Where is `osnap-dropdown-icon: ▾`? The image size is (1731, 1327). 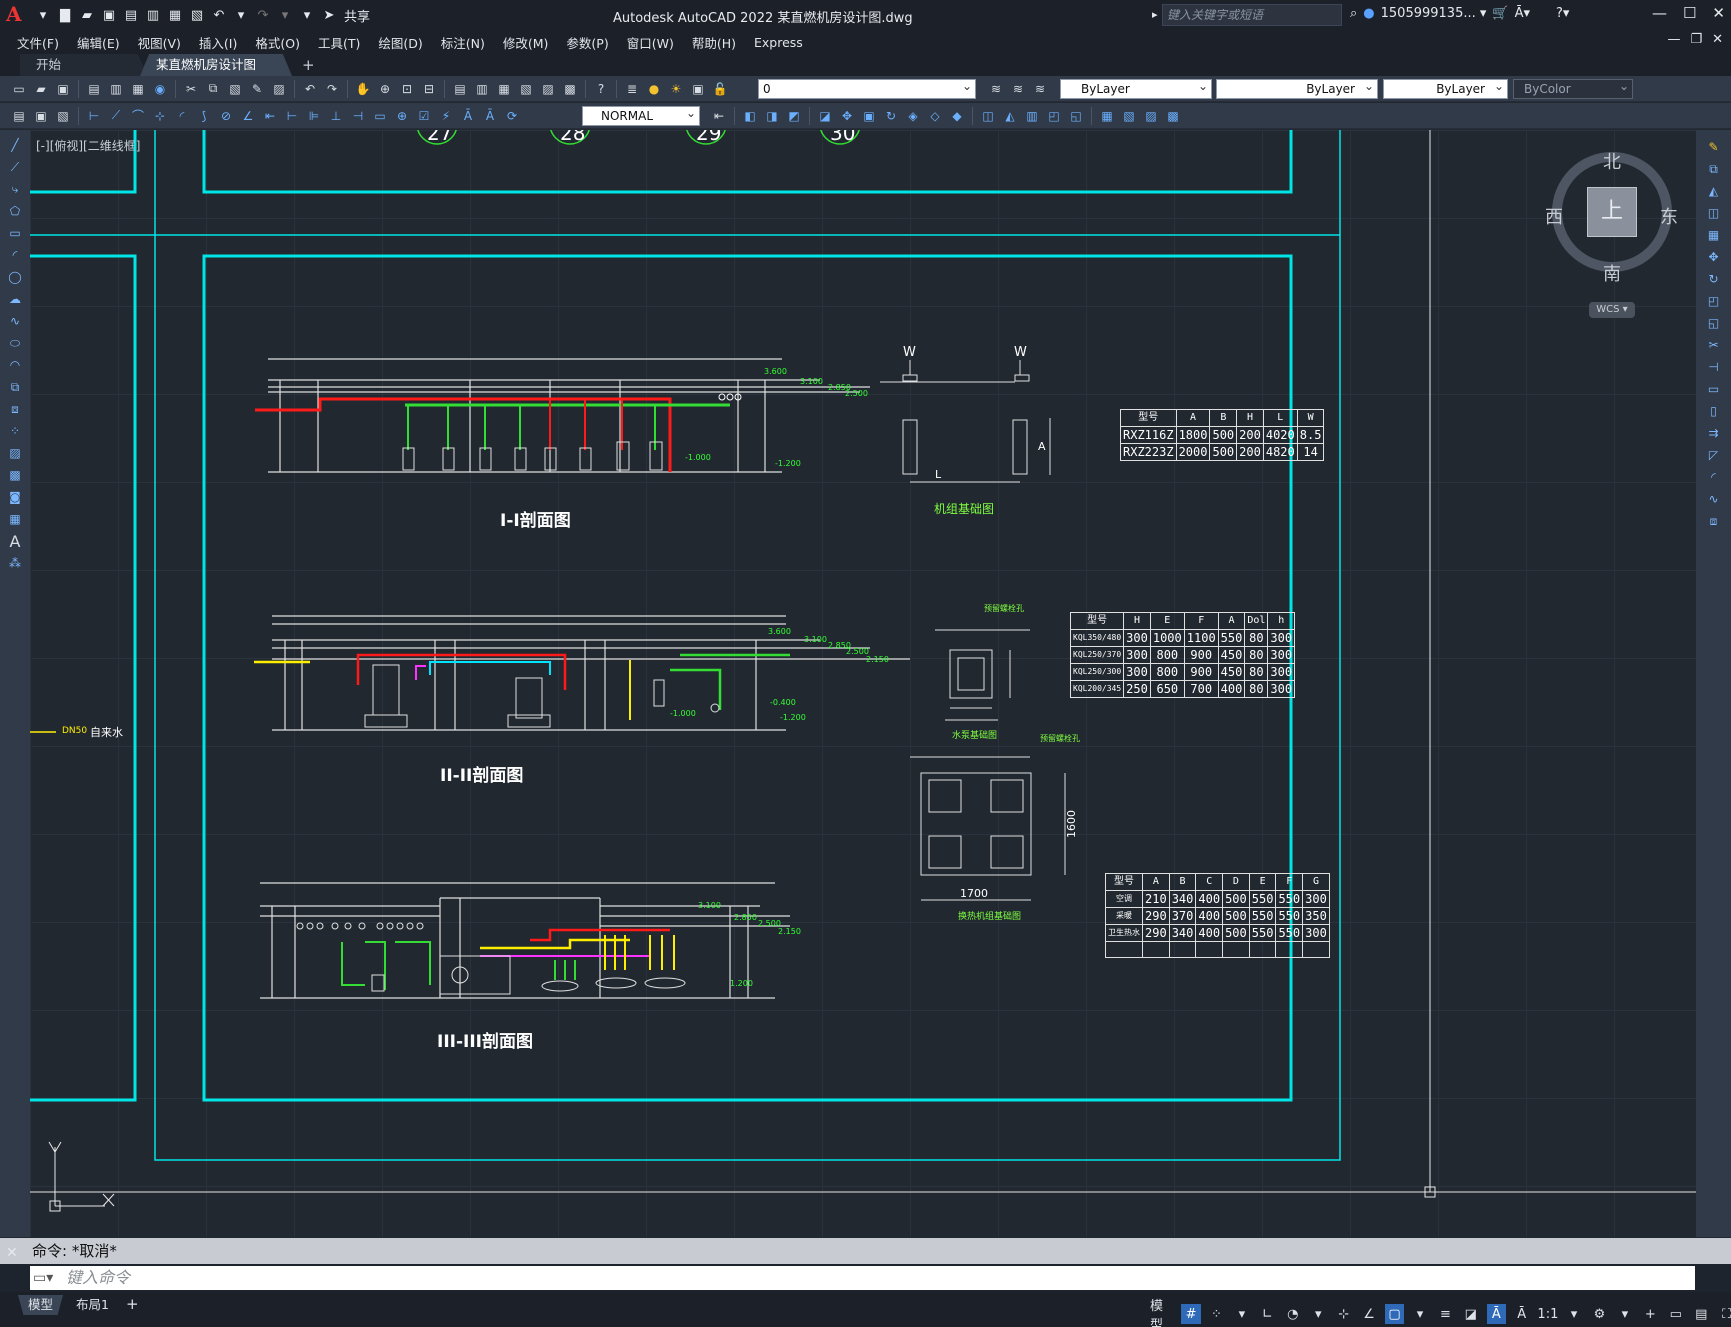 osnap-dropdown-icon: ▾ is located at coordinates (1419, 1314).